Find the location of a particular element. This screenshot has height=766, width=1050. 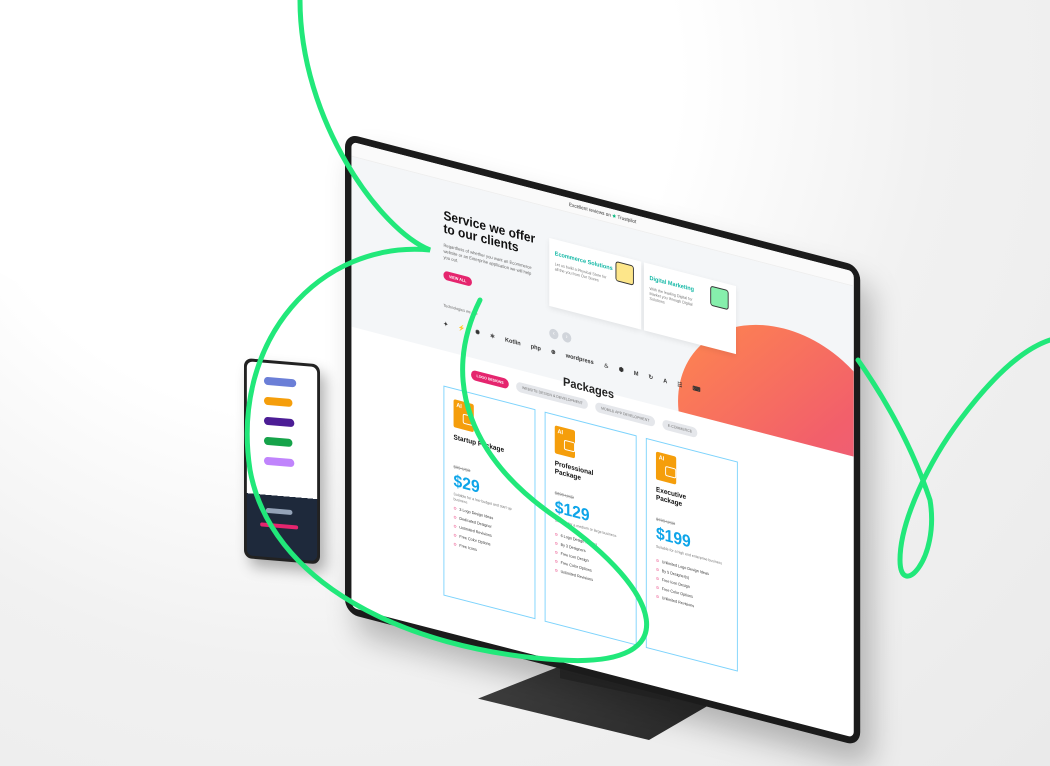

next-arrow-button: › is located at coordinates (567, 337).